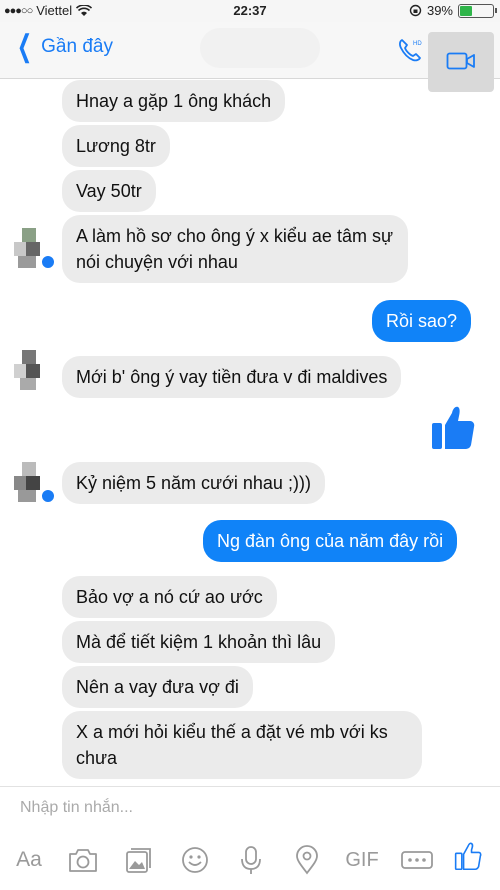 The height and width of the screenshot is (890, 500). Describe the element at coordinates (415, 10) in the screenshot. I see `orientation-lock-icon` at that location.